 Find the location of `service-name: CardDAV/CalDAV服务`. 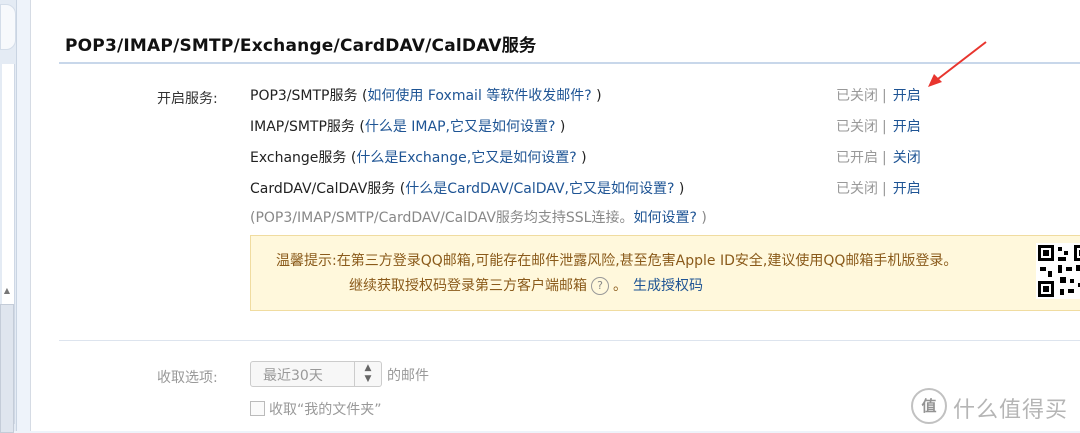

service-name: CardDAV/CalDAV服务 is located at coordinates (323, 189).